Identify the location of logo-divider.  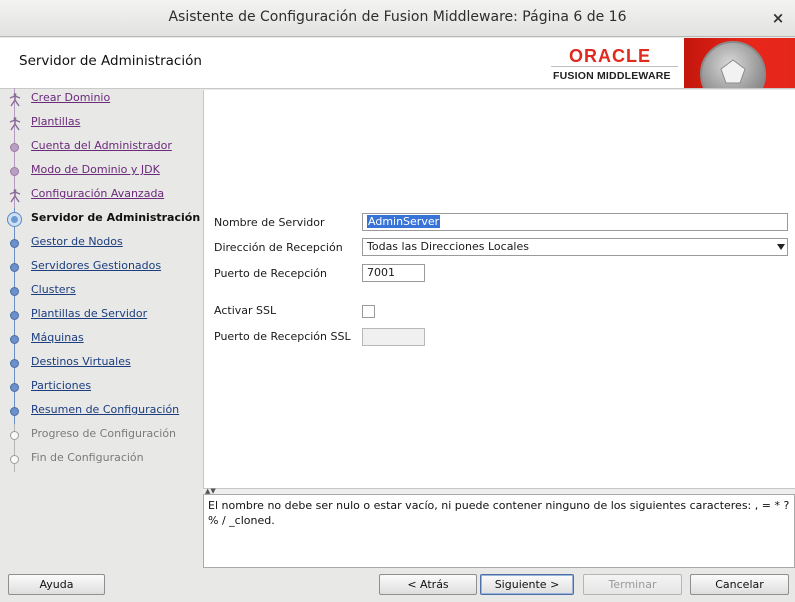
(614, 66).